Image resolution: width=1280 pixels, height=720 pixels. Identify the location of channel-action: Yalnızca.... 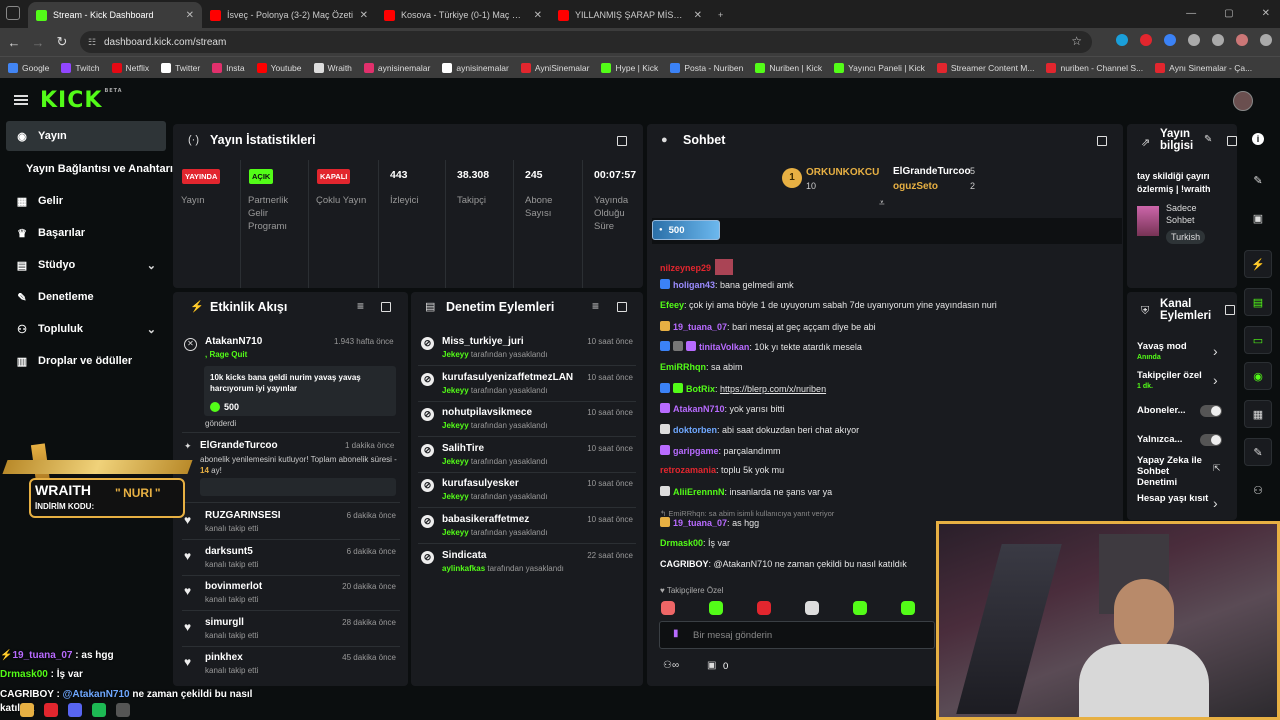
(1173, 439).